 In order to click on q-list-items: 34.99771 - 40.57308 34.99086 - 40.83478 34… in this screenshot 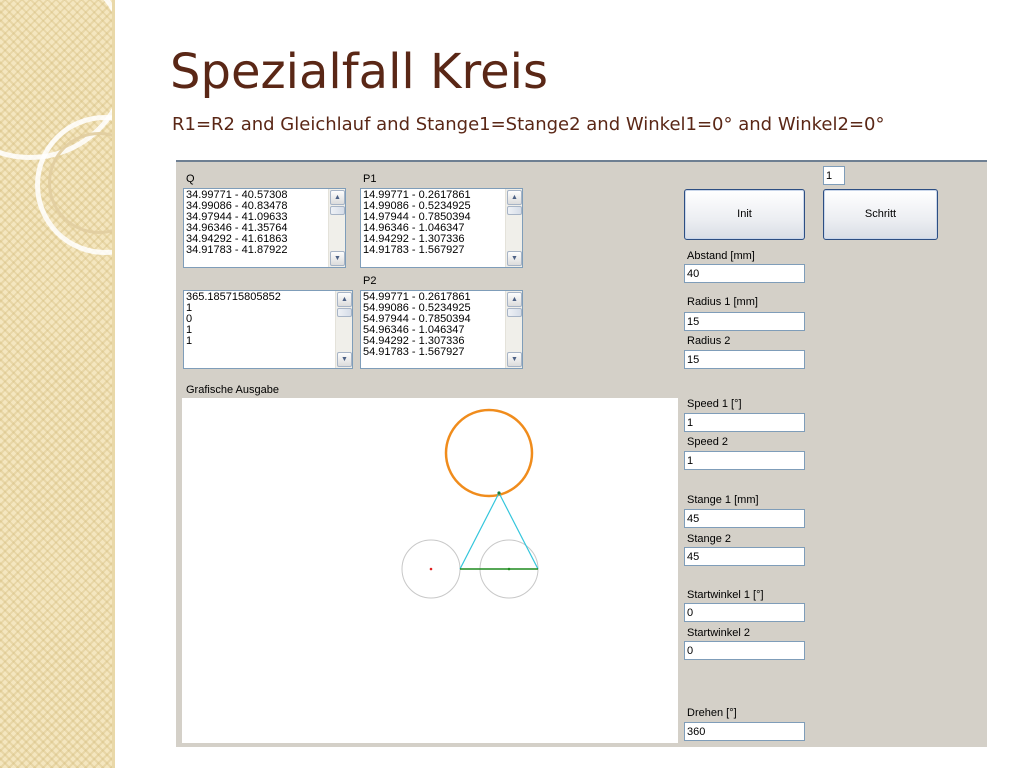, I will do `click(256, 223)`.